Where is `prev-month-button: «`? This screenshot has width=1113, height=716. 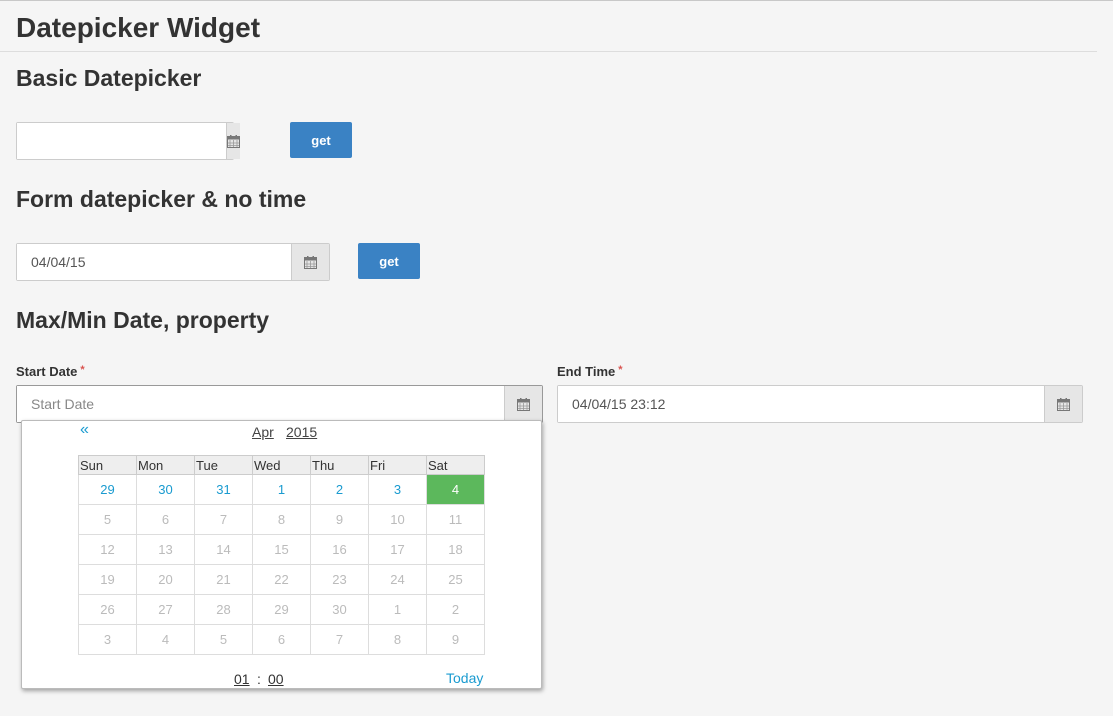 prev-month-button: « is located at coordinates (84, 430).